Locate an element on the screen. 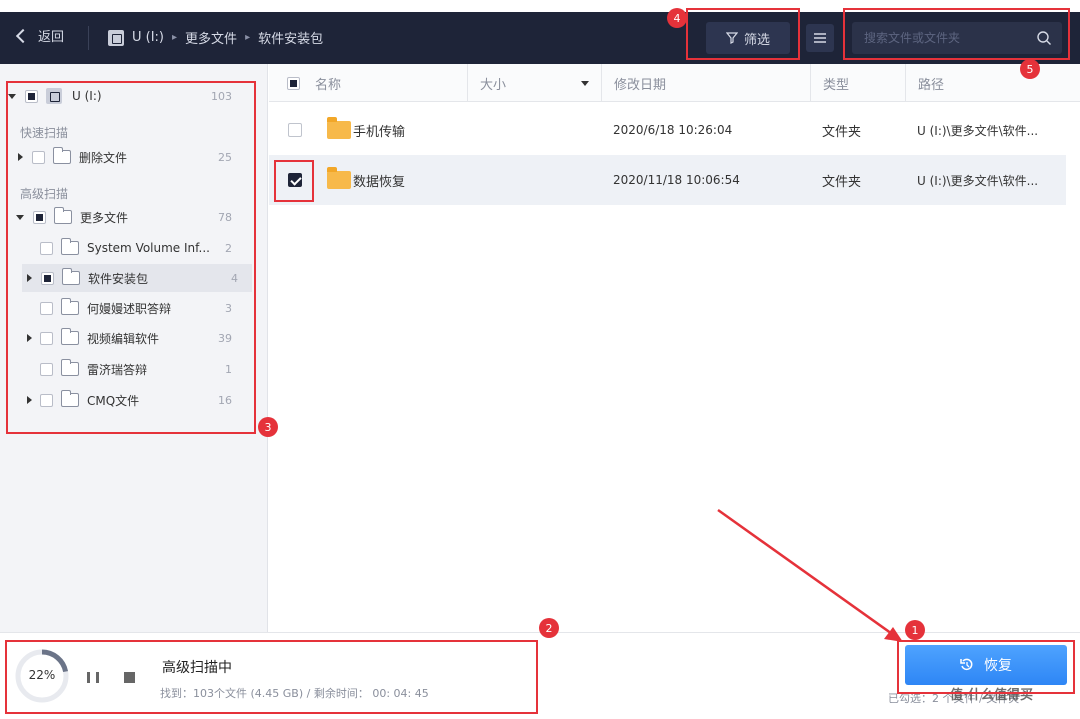  tree-count: 103 is located at coordinates (221, 96).